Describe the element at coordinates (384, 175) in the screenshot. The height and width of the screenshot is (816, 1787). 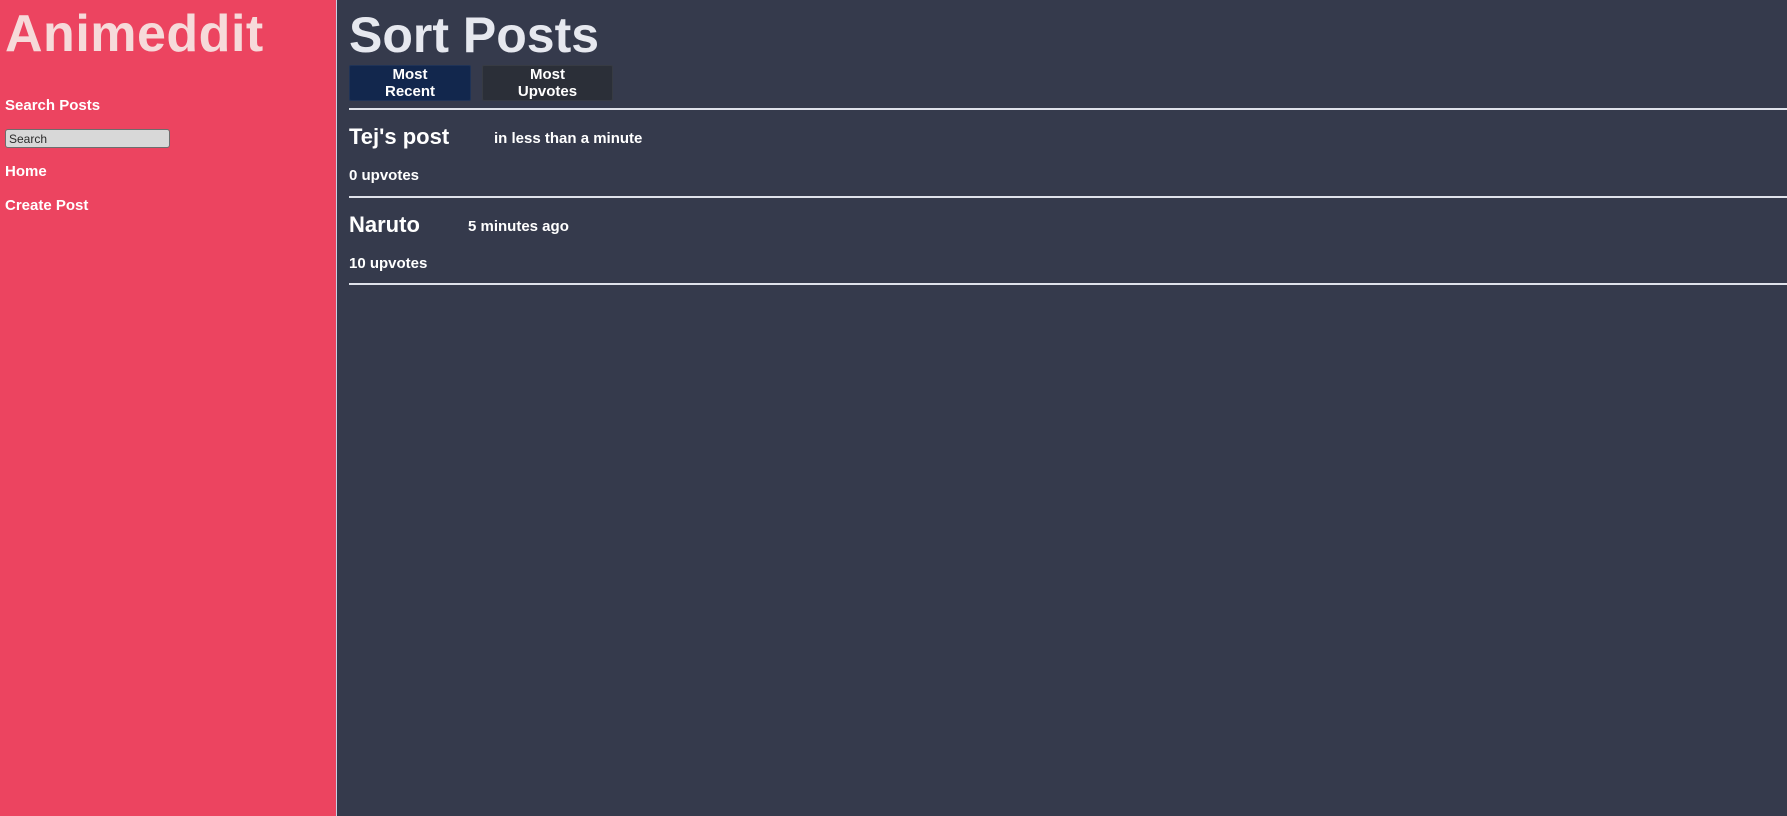
I see `post-upvotes: 0 upvotes` at that location.